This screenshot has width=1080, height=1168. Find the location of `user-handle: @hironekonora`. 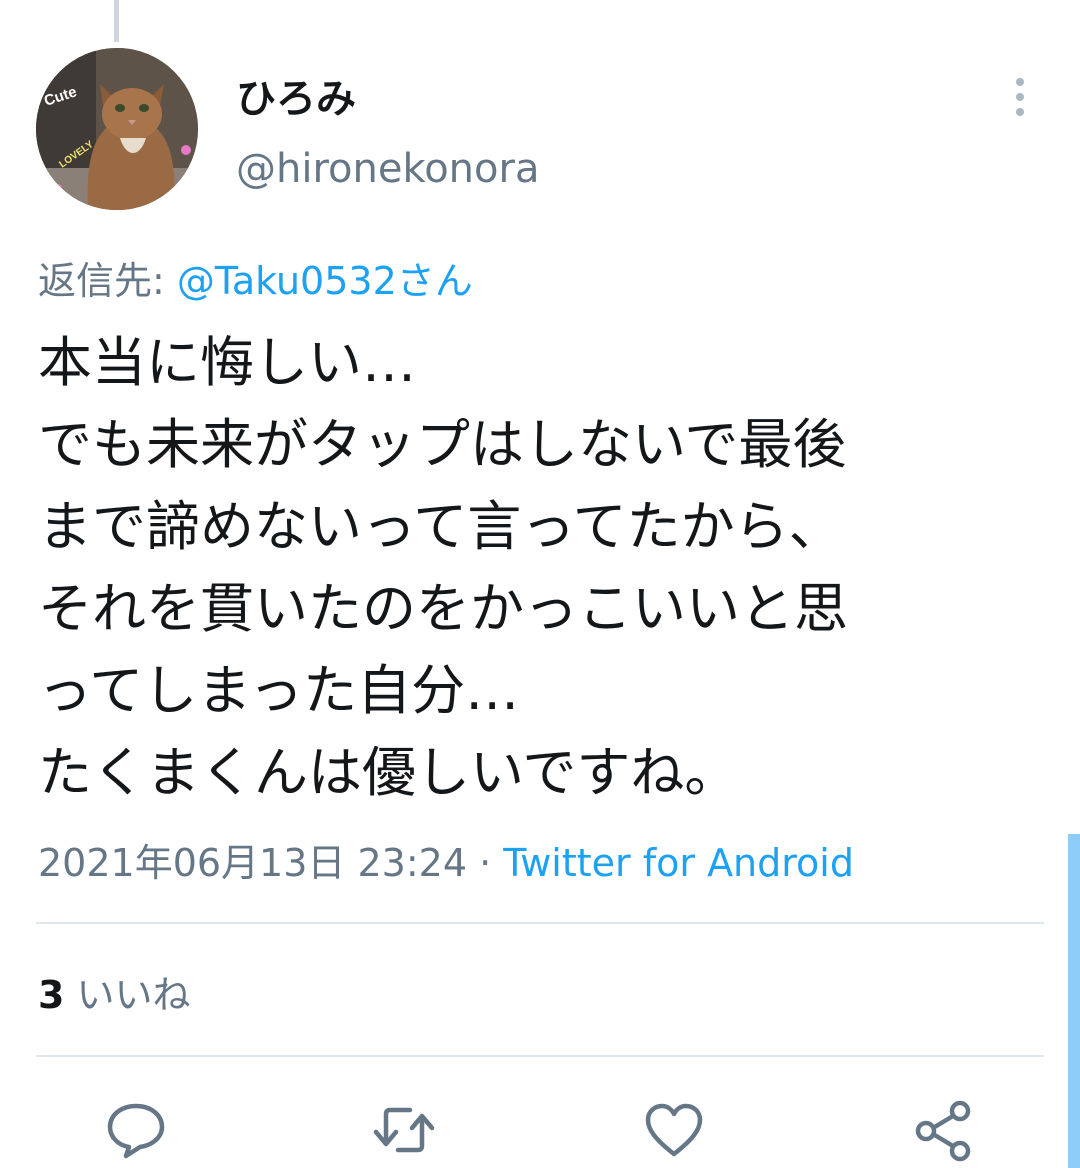

user-handle: @hironekonora is located at coordinates (387, 169).